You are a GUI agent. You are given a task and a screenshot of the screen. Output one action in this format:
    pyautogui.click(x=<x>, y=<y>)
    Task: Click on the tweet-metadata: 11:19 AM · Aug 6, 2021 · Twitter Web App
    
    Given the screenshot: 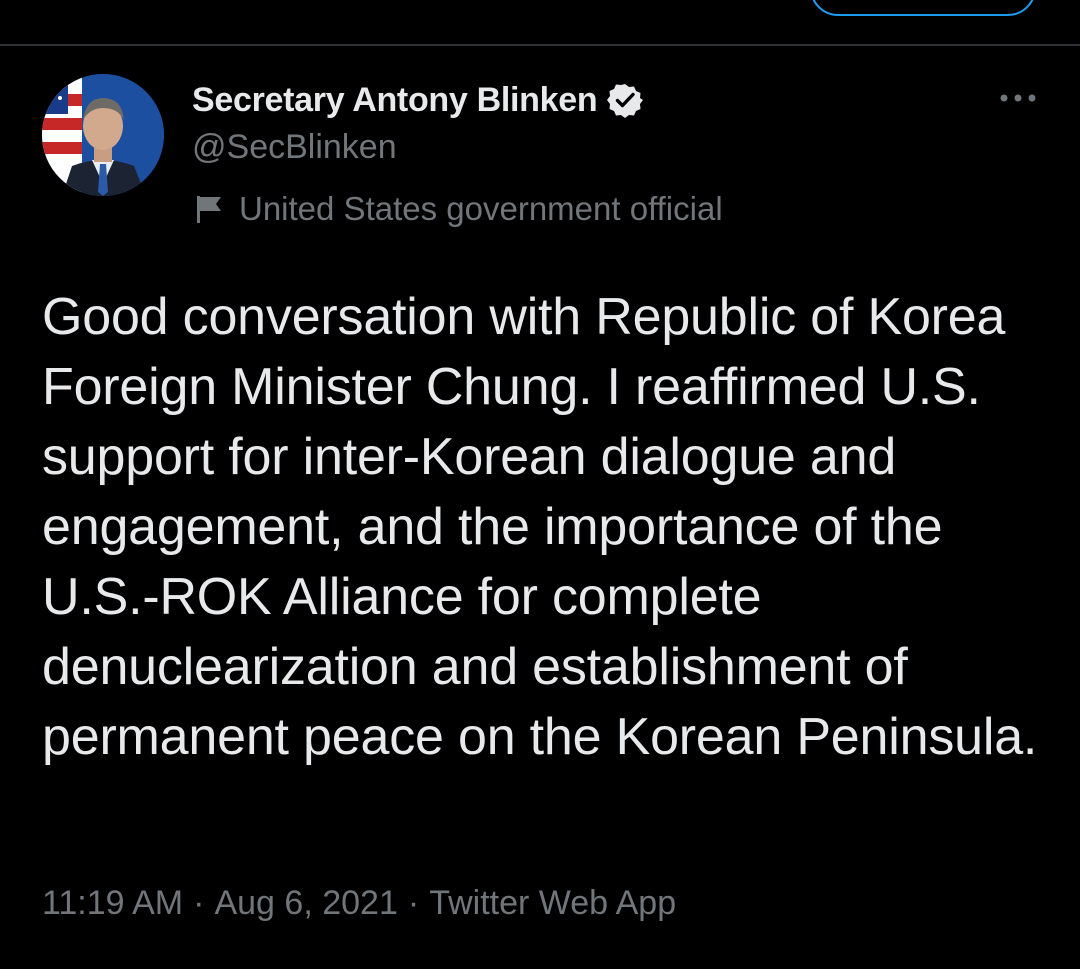 What is the action you would take?
    pyautogui.click(x=359, y=903)
    